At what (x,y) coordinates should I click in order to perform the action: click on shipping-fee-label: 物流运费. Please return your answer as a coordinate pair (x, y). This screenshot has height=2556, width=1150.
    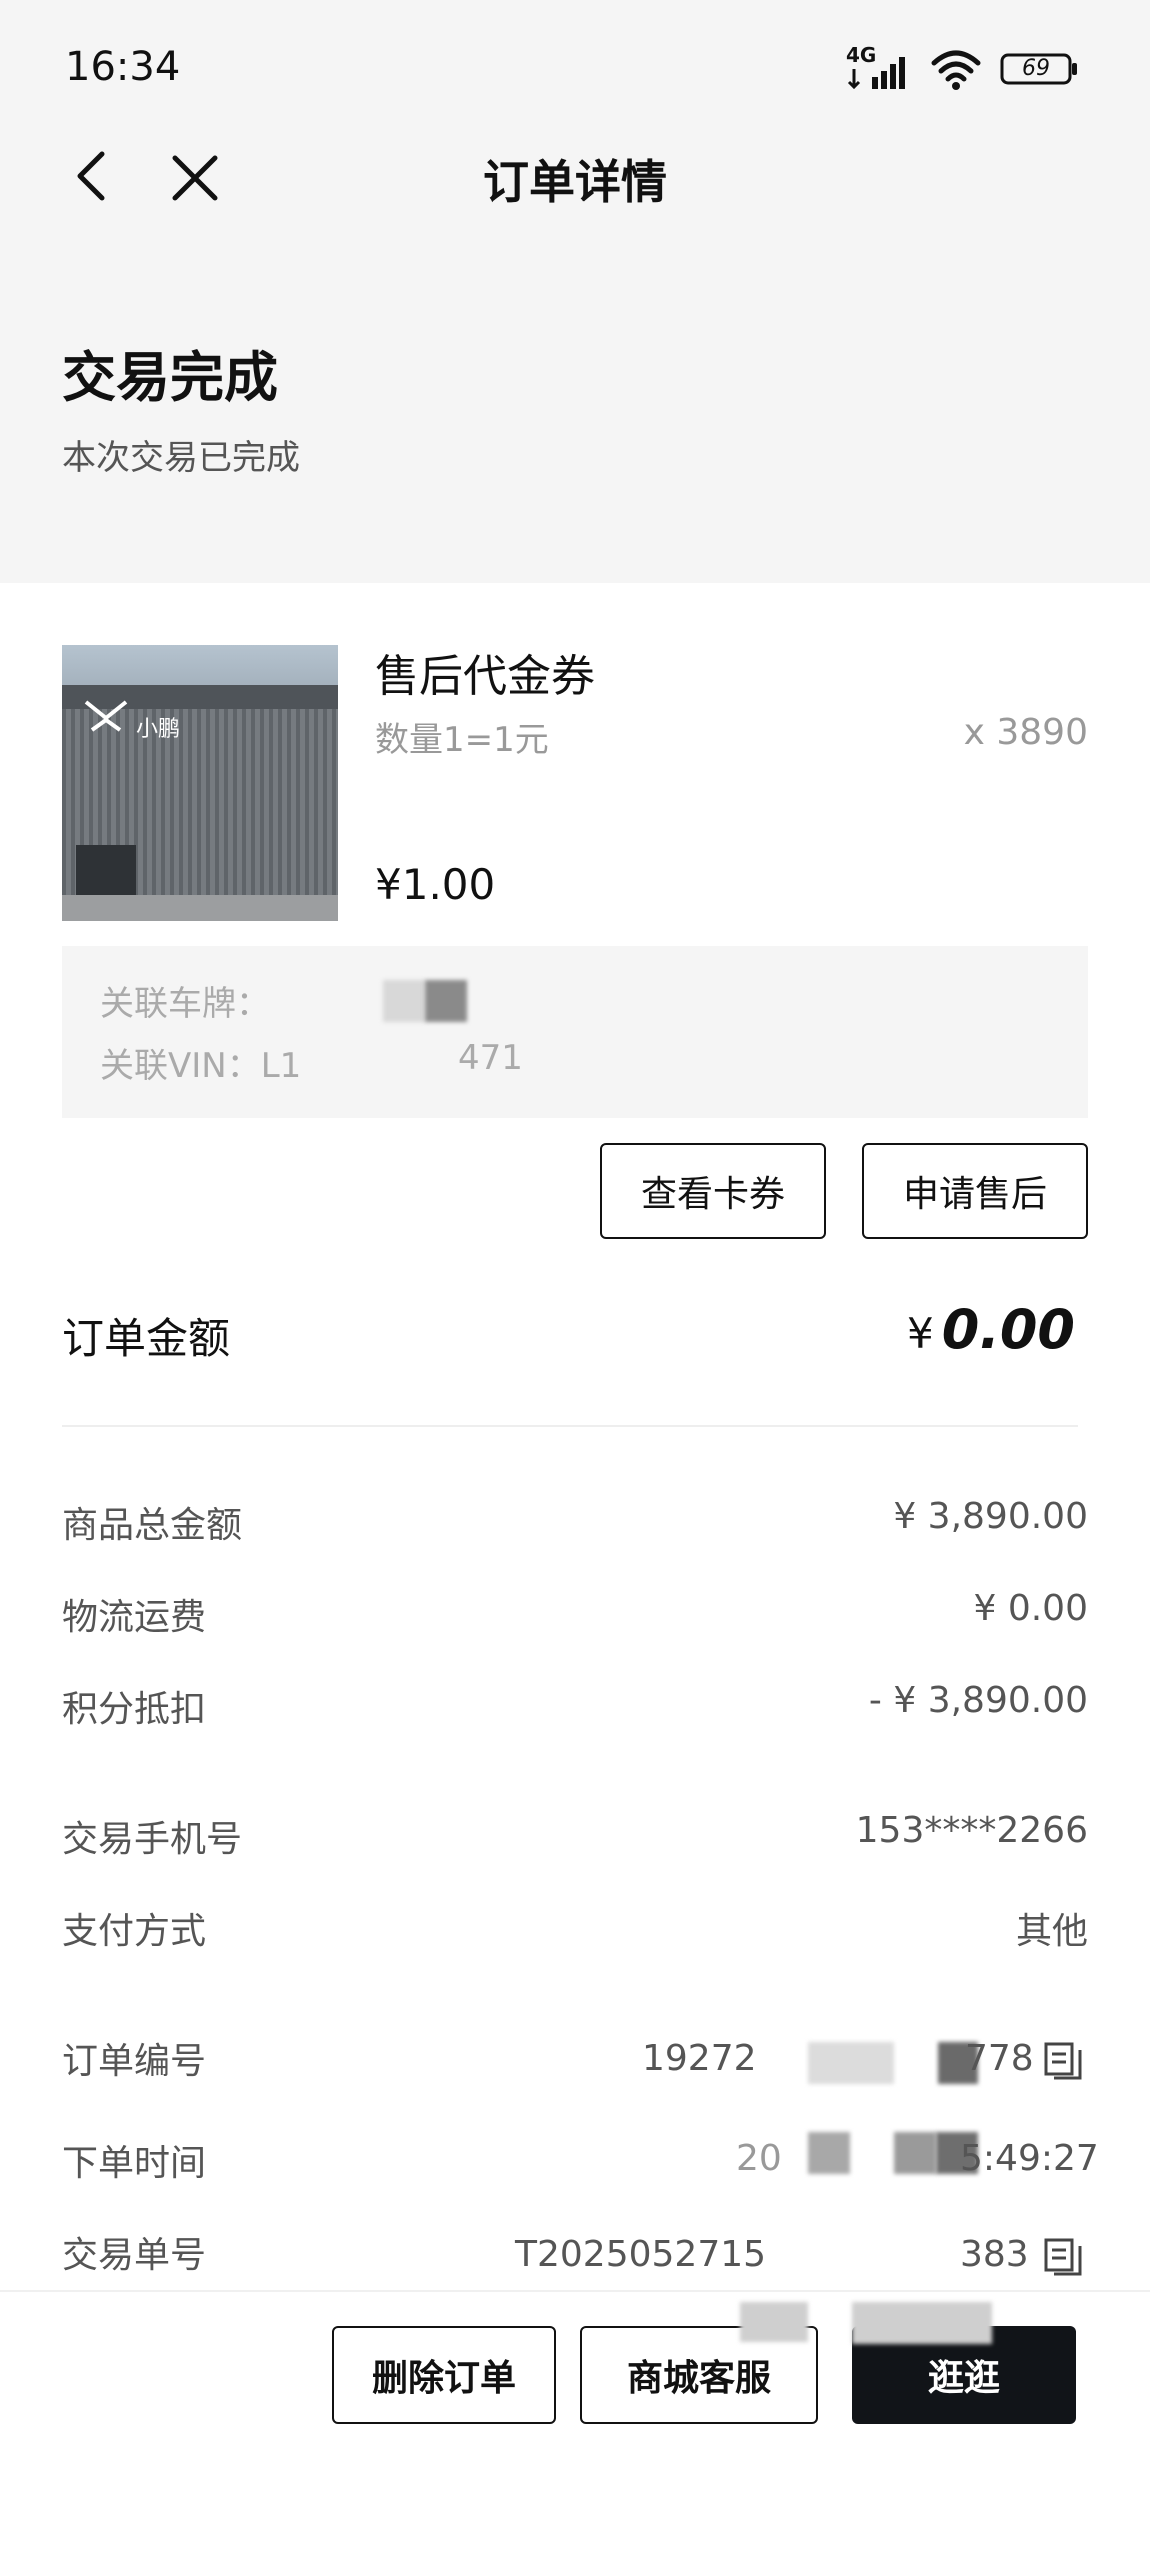
    Looking at the image, I should click on (134, 1617).